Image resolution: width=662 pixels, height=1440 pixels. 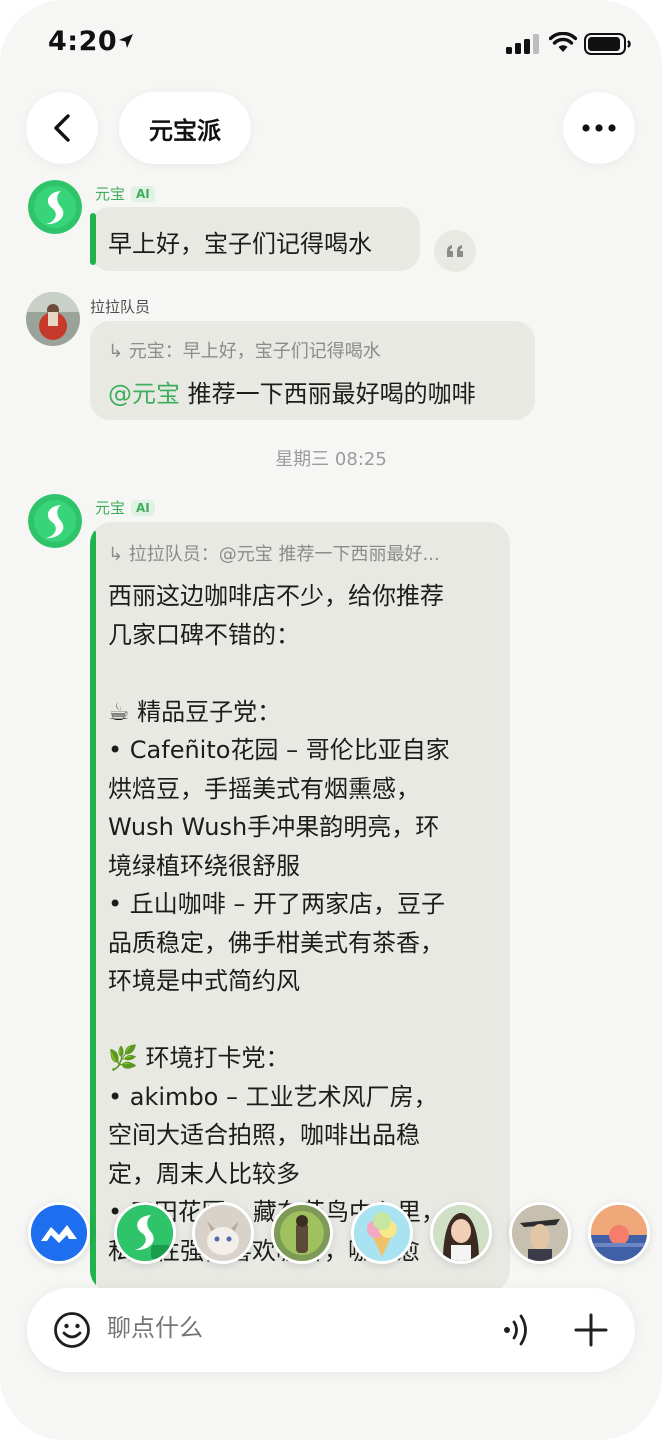 What do you see at coordinates (204, 981) in the screenshot?
I see `reply-line: 环境是中式简约风` at bounding box center [204, 981].